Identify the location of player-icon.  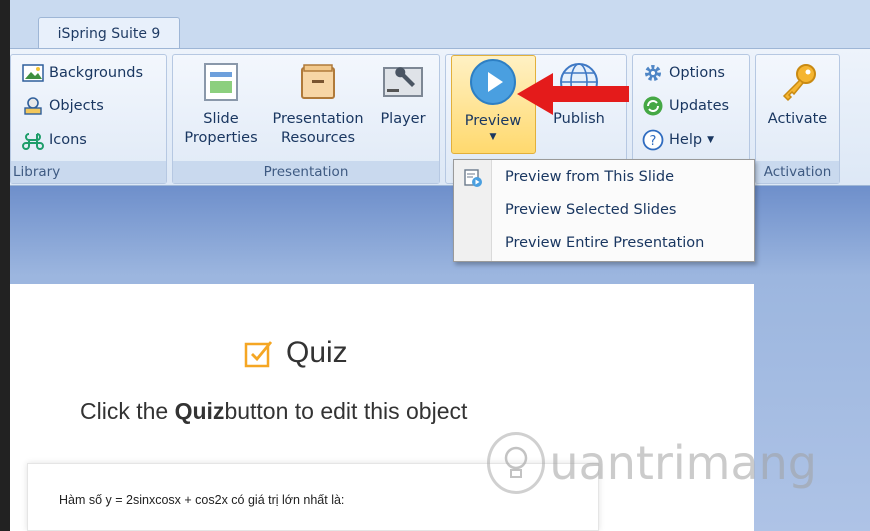
(403, 82).